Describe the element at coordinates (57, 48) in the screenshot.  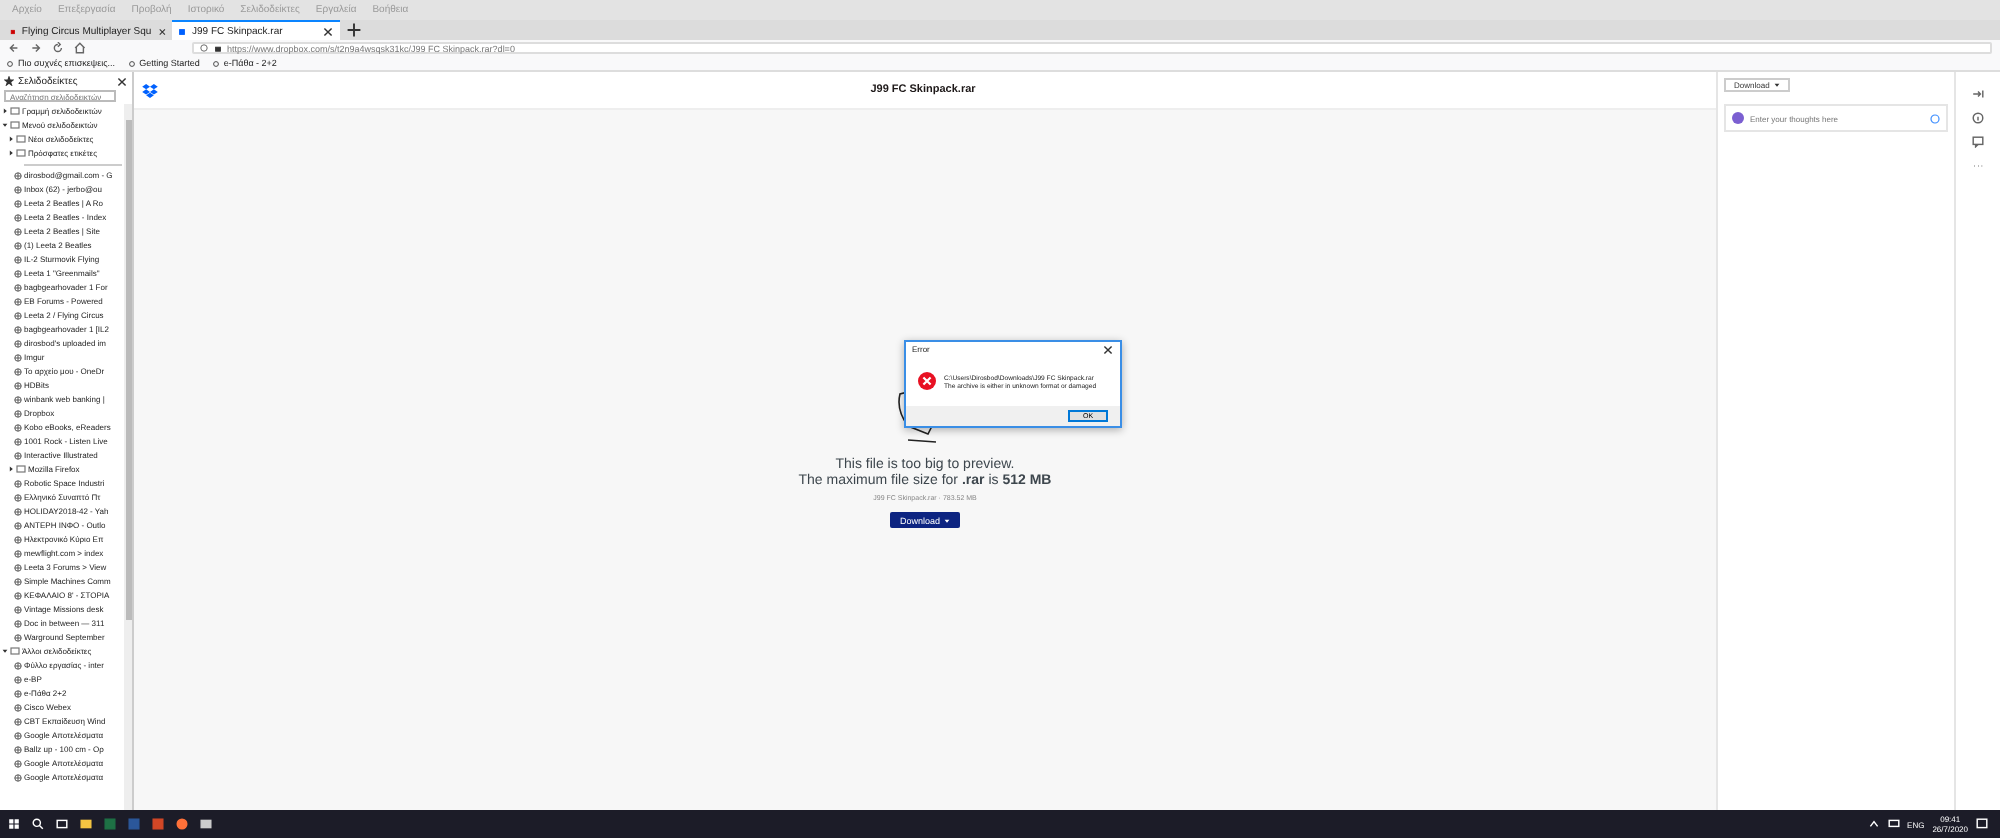
I see `reload-icon` at that location.